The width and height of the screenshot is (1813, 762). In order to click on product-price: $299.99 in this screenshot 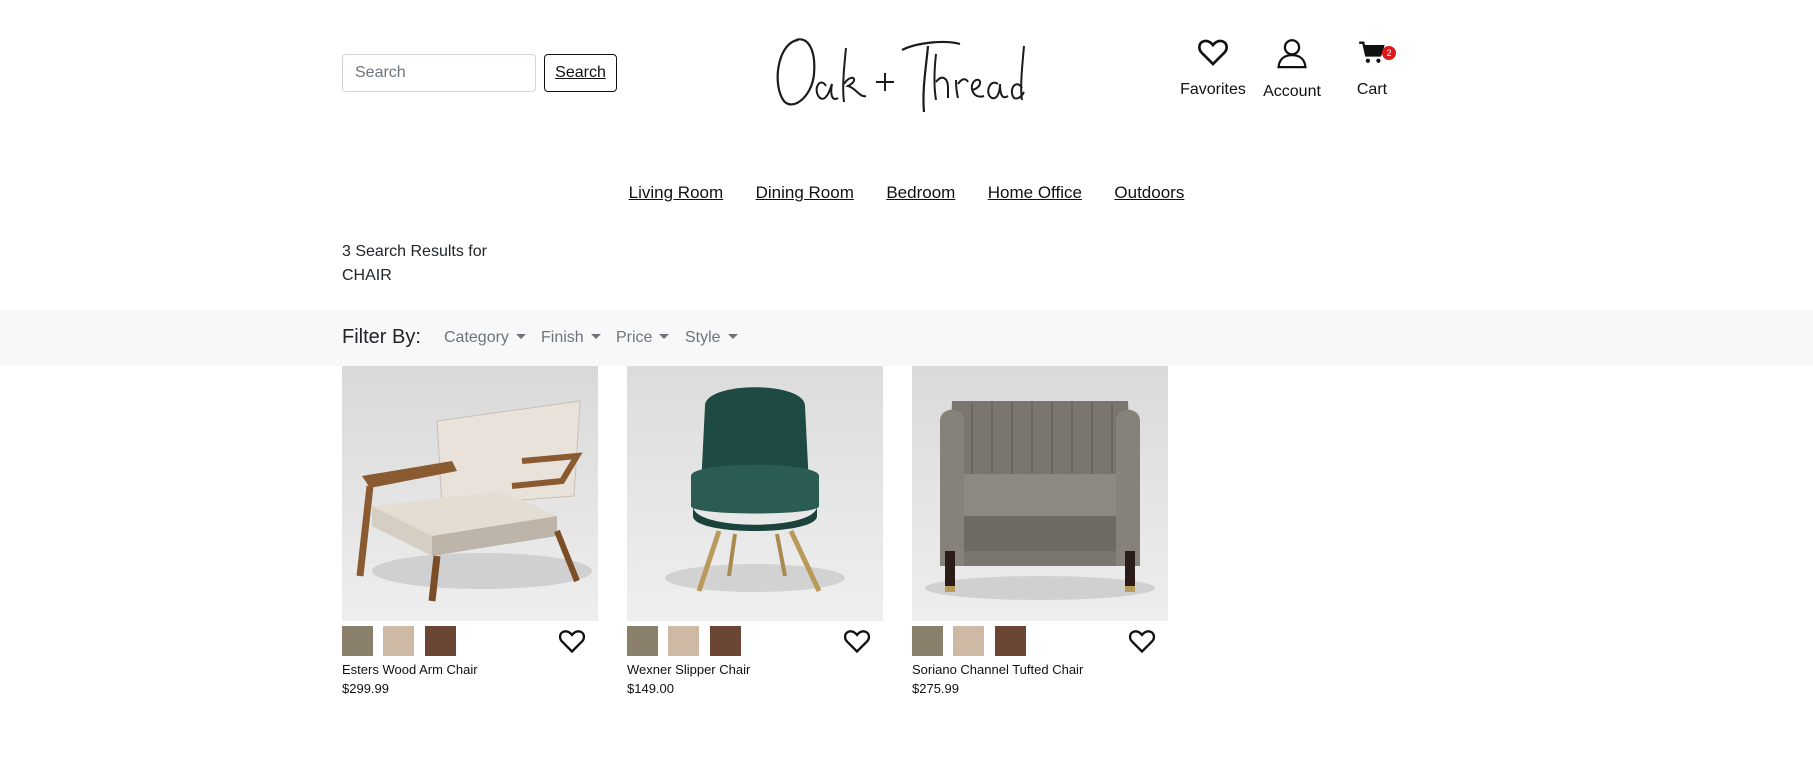, I will do `click(365, 688)`.